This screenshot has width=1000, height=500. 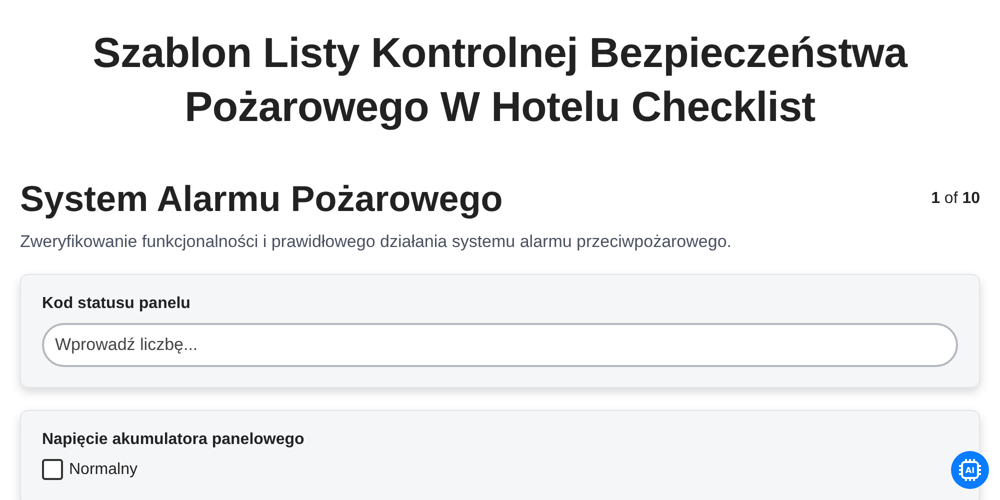 I want to click on option-label: Normalny, so click(x=103, y=469).